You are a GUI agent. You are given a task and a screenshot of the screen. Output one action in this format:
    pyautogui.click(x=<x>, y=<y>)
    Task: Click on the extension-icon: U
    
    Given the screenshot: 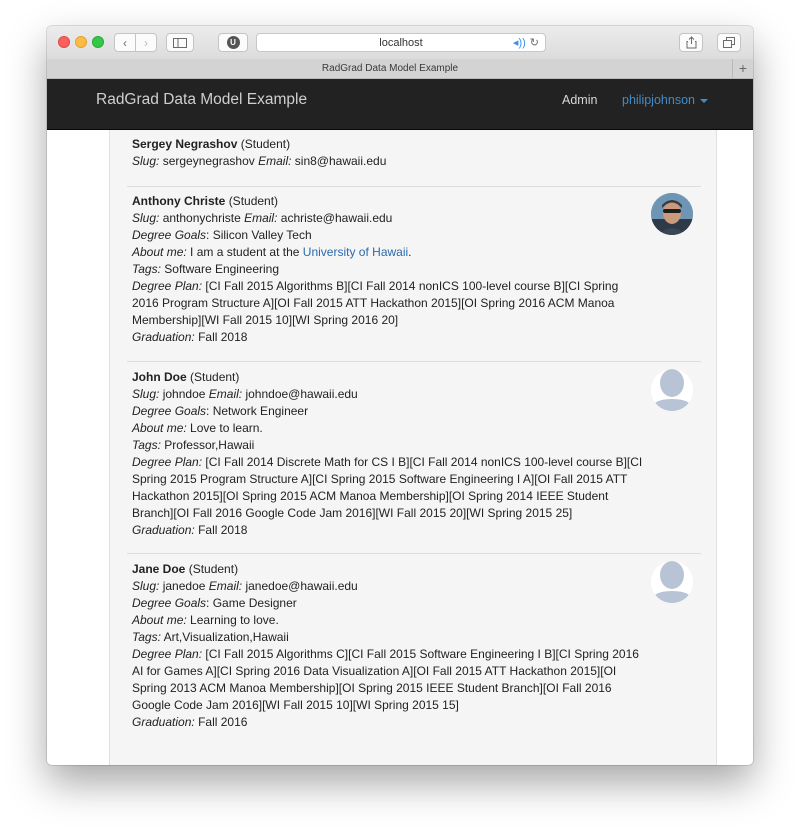 What is the action you would take?
    pyautogui.click(x=233, y=42)
    